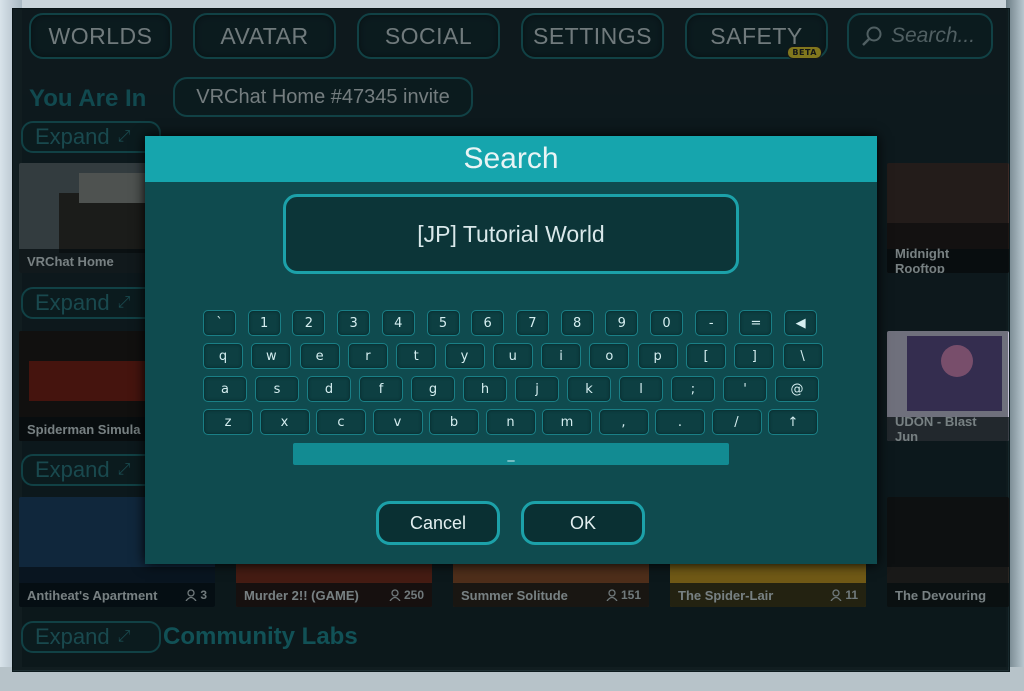  What do you see at coordinates (511, 454) in the screenshot?
I see `key-space: _` at bounding box center [511, 454].